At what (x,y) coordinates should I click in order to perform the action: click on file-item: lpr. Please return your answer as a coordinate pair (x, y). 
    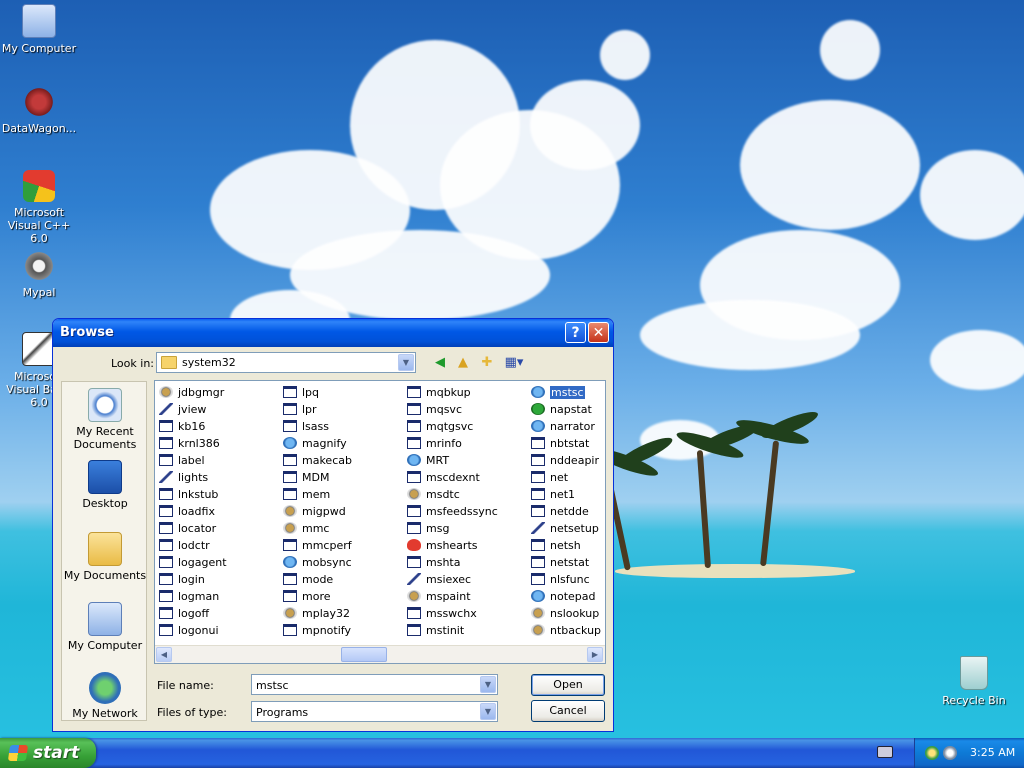
    Looking at the image, I should click on (316, 409).